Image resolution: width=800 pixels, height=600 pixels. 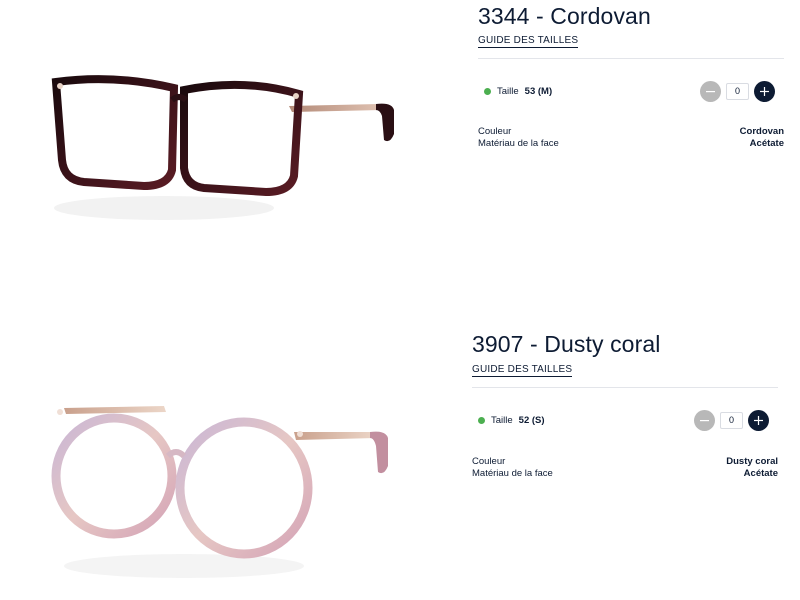 I want to click on size-value: 52 (S), so click(x=531, y=420).